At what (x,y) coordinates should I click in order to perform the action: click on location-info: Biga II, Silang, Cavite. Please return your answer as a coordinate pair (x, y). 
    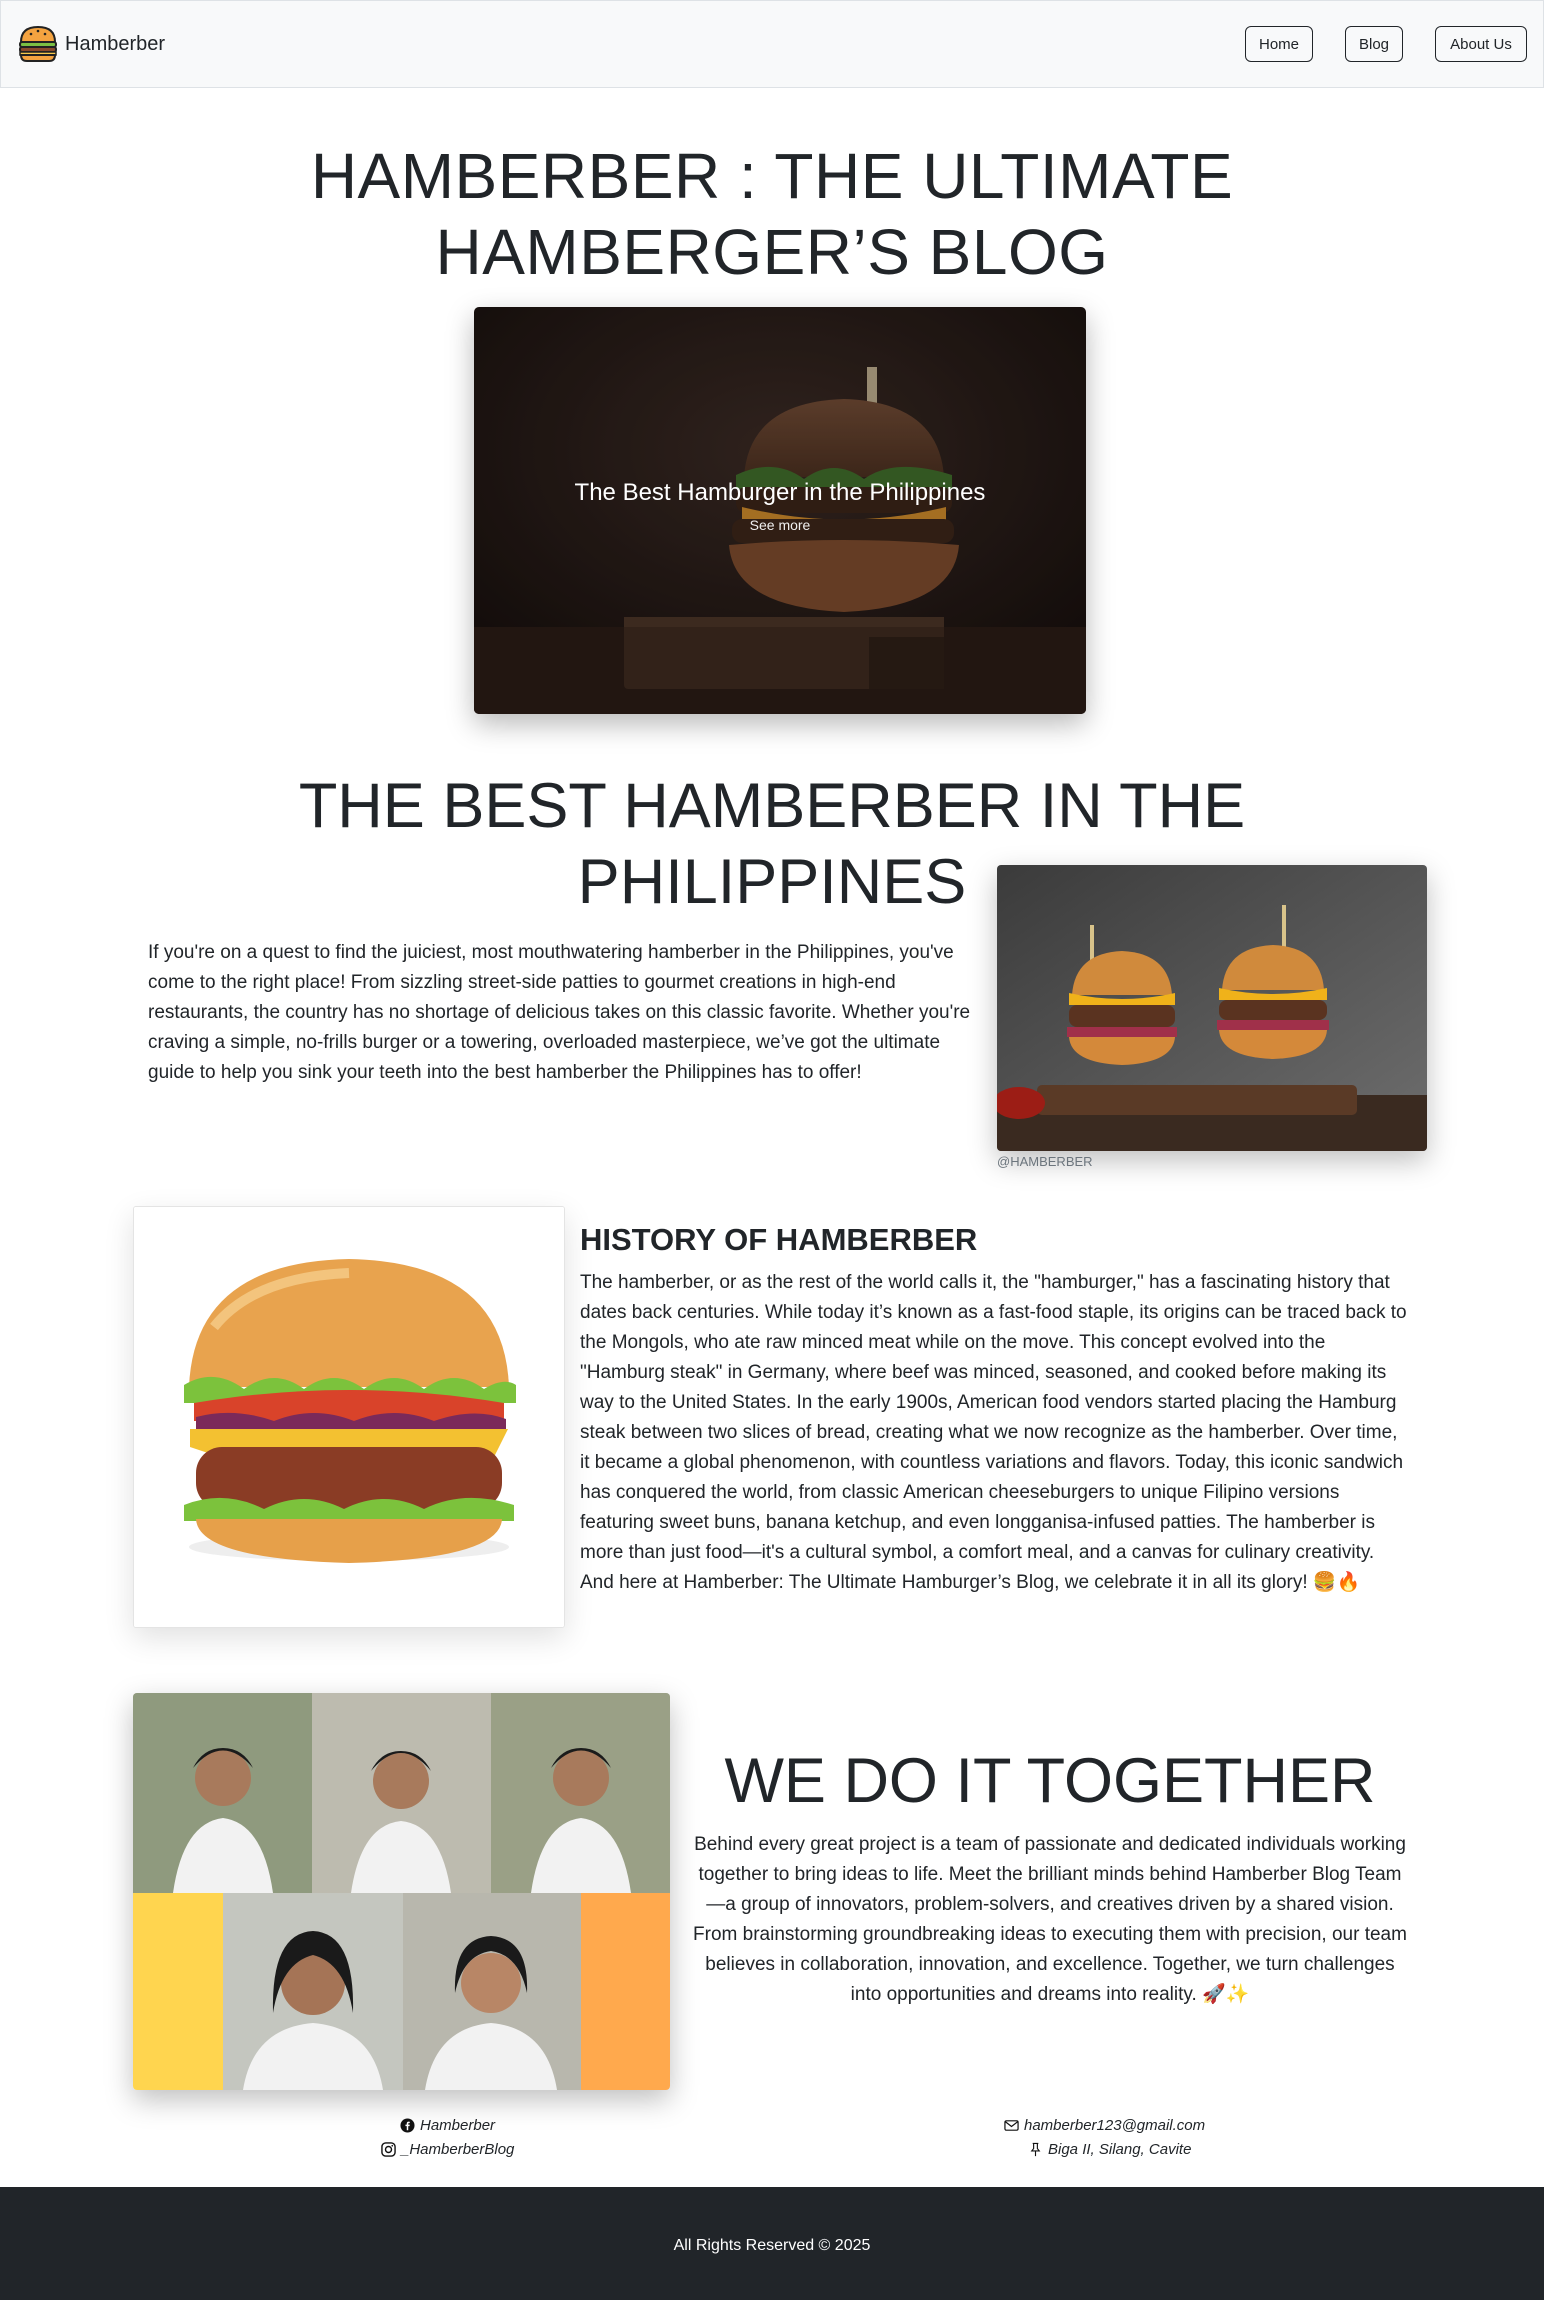
    Looking at the image, I should click on (1109, 2149).